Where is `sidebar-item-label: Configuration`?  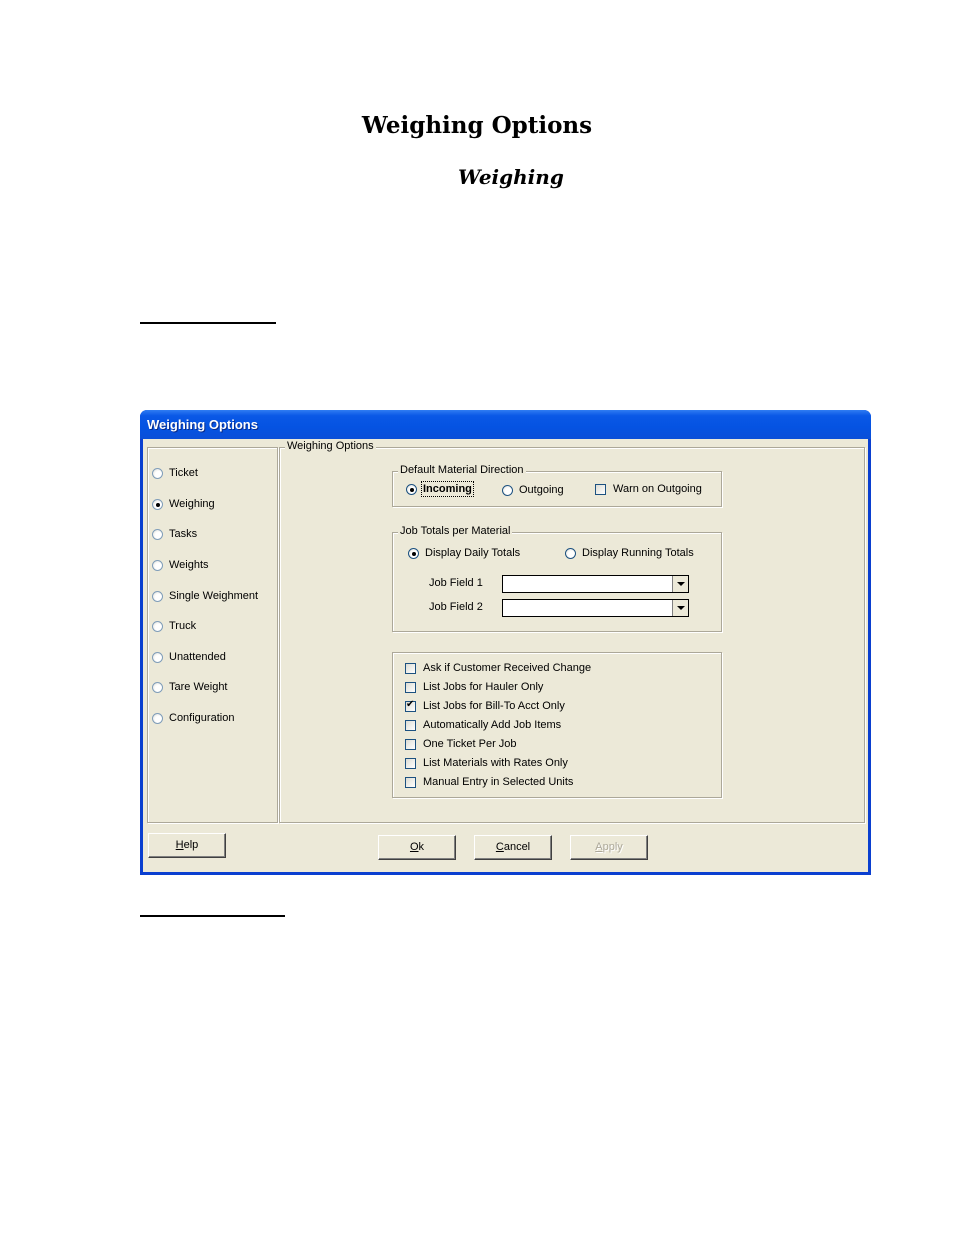
sidebar-item-label: Configuration is located at coordinates (202, 718).